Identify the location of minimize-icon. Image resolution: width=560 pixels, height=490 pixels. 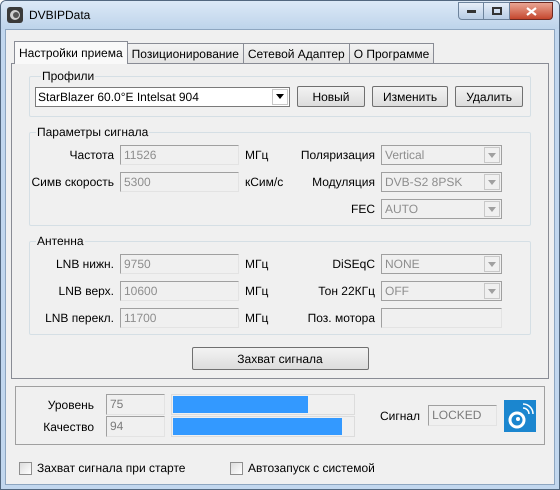
(471, 11).